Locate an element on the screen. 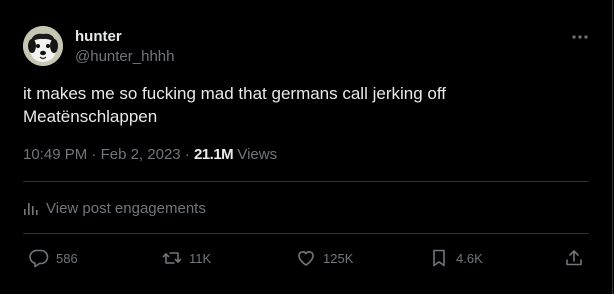 Image resolution: width=614 pixels, height=294 pixels. repost-icon is located at coordinates (172, 258).